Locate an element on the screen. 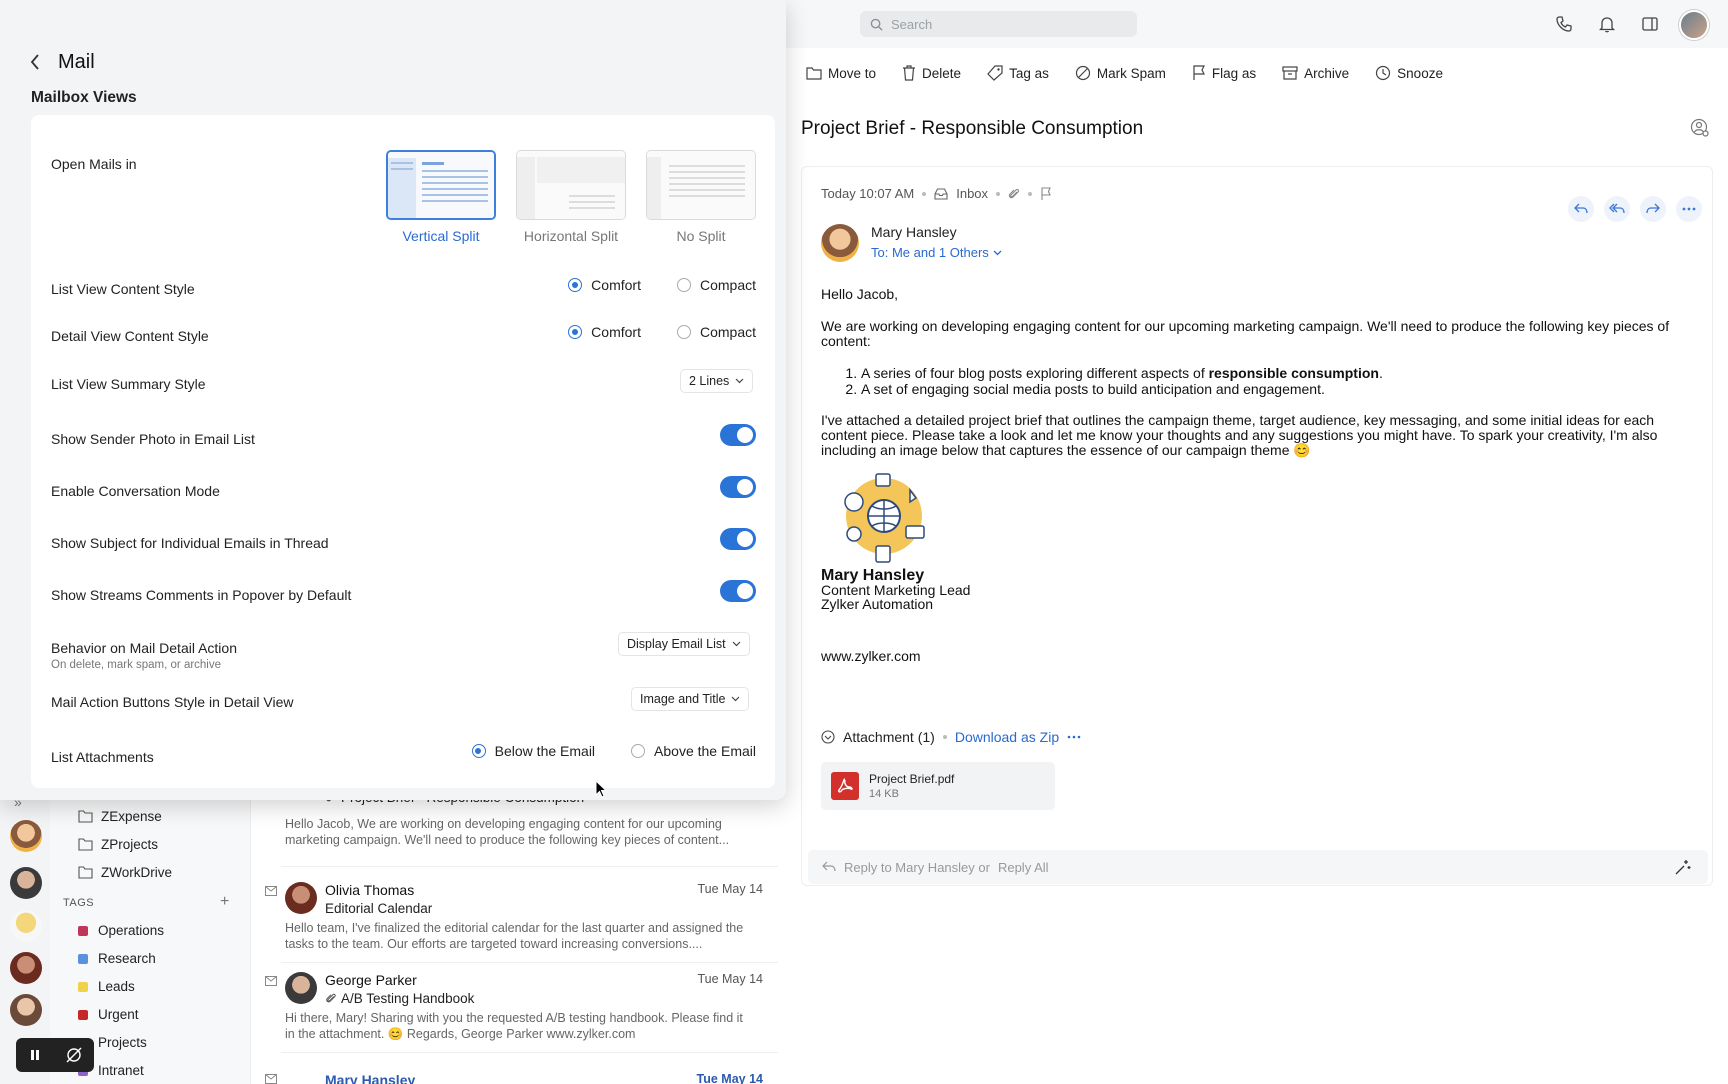  reply-icon is located at coordinates (1581, 209).